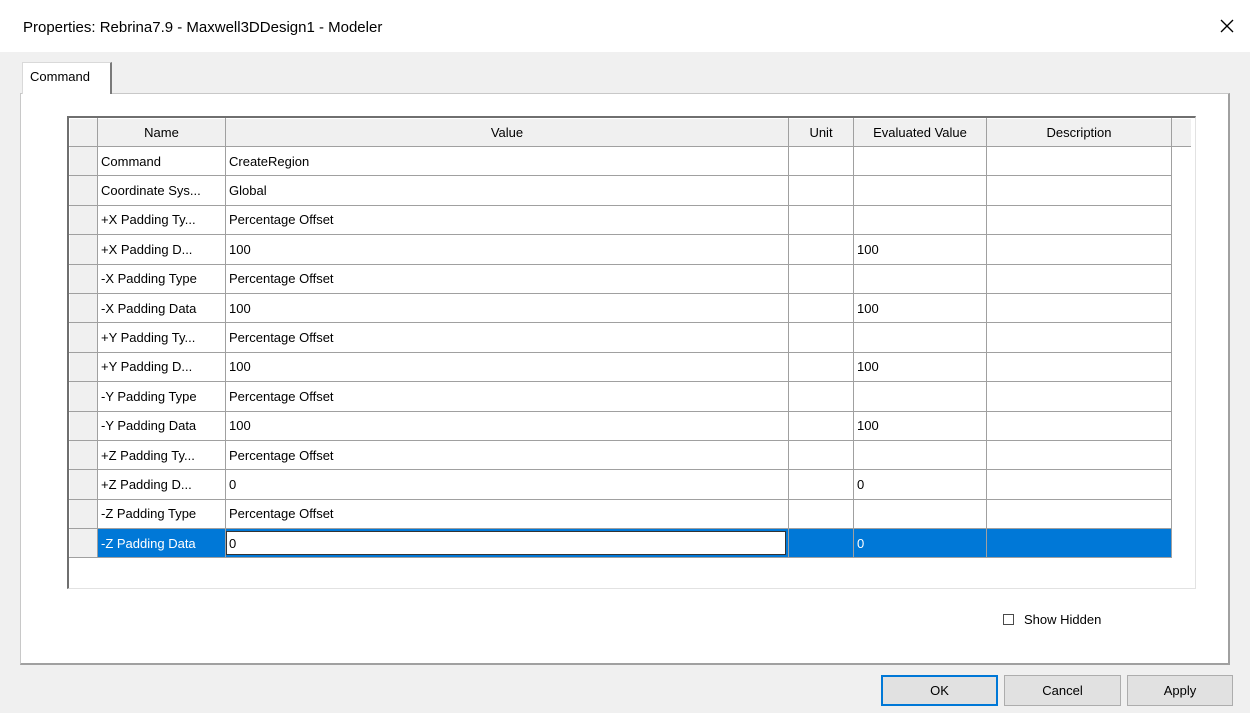 This screenshot has width=1250, height=713. Describe the element at coordinates (507, 161) in the screenshot. I see `row-value-cell: CreateRegion` at that location.